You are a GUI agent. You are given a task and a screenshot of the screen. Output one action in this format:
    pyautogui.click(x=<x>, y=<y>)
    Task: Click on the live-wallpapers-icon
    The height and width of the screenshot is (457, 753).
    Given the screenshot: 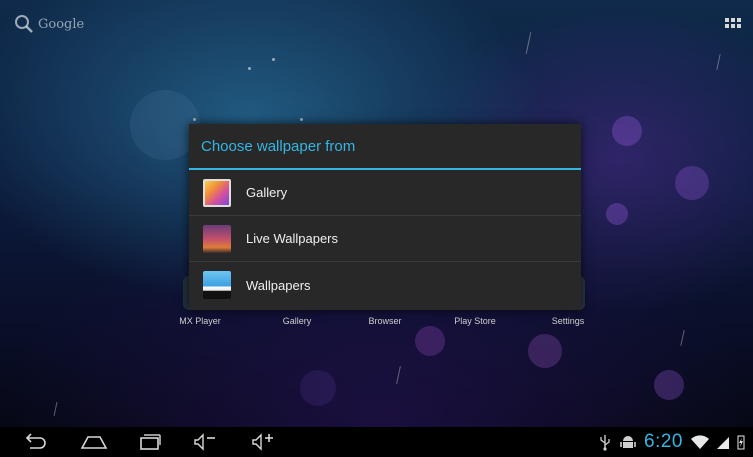 What is the action you would take?
    pyautogui.click(x=217, y=238)
    